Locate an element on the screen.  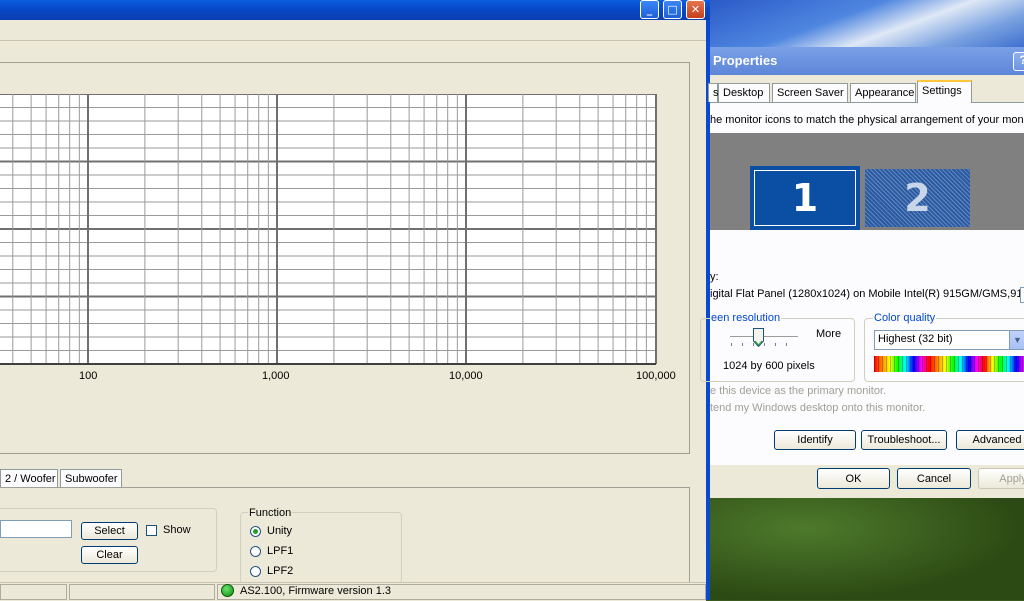
radio-lpf1-label: LPF1 is located at coordinates (280, 551).